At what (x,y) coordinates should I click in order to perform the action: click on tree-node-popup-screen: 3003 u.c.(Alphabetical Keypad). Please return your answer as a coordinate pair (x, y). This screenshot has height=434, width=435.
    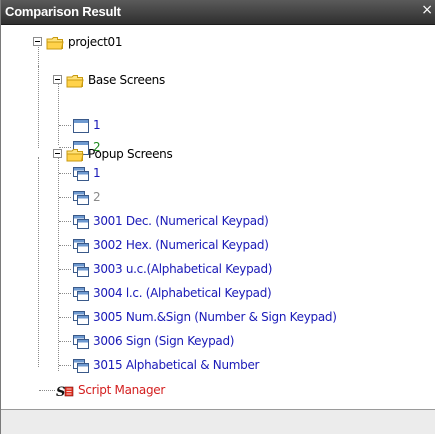
    Looking at the image, I should click on (172, 269).